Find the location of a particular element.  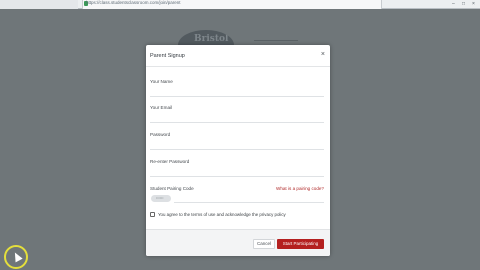

close-icon: × is located at coordinates (323, 55).